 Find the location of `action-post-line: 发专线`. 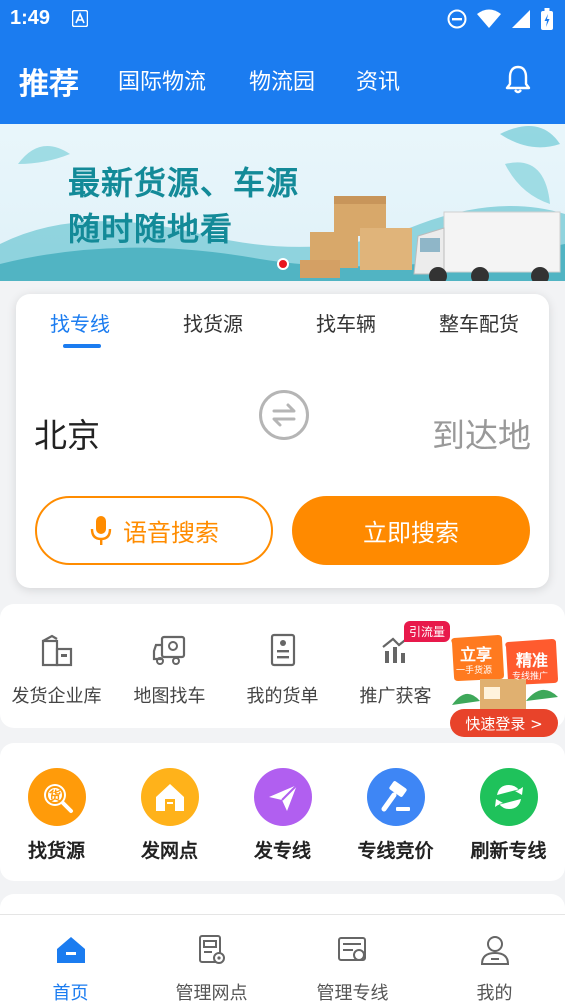

action-post-line: 发专线 is located at coordinates (282, 815).